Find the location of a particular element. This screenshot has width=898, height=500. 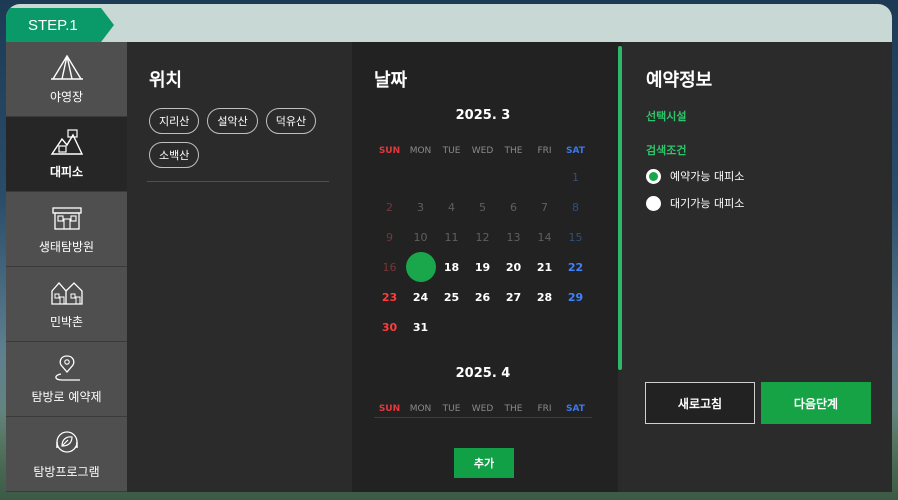

sidebar-item-trail-reservation: 탐방로 예약제 is located at coordinates (66, 379).